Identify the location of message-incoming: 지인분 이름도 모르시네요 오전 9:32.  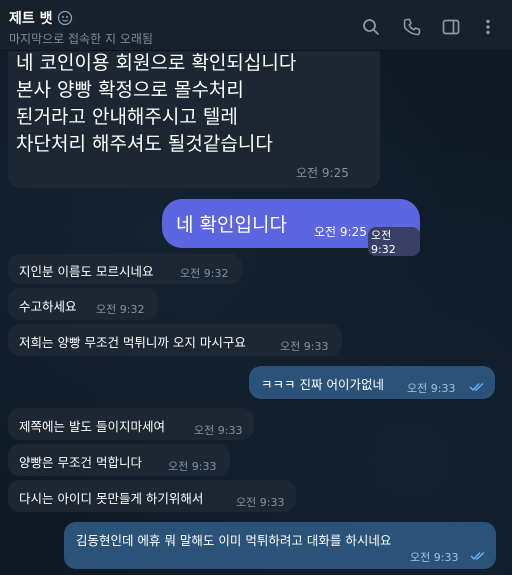
(125, 269).